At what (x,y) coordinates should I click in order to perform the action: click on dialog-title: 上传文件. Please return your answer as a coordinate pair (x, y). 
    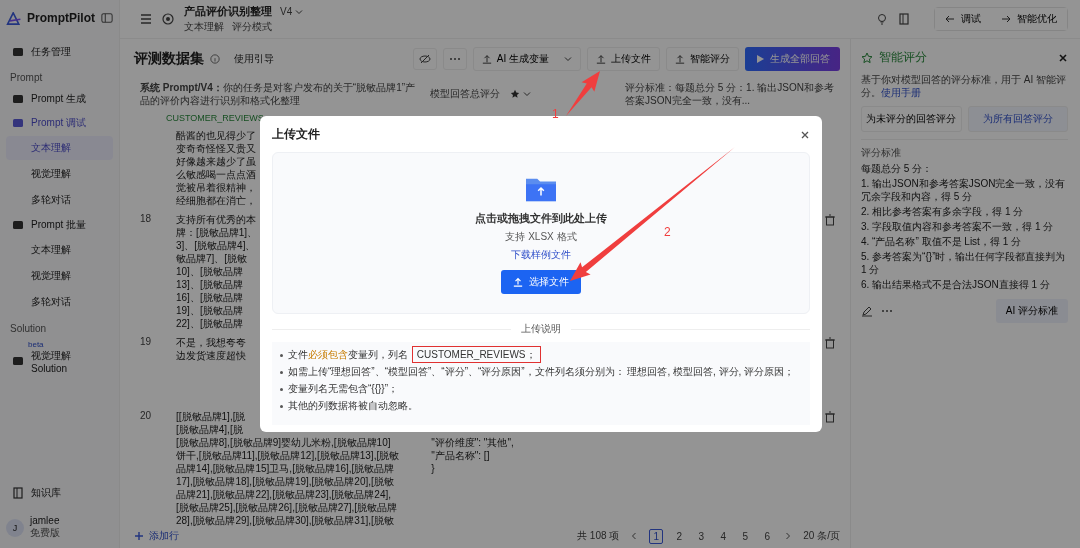
    Looking at the image, I should click on (296, 134).